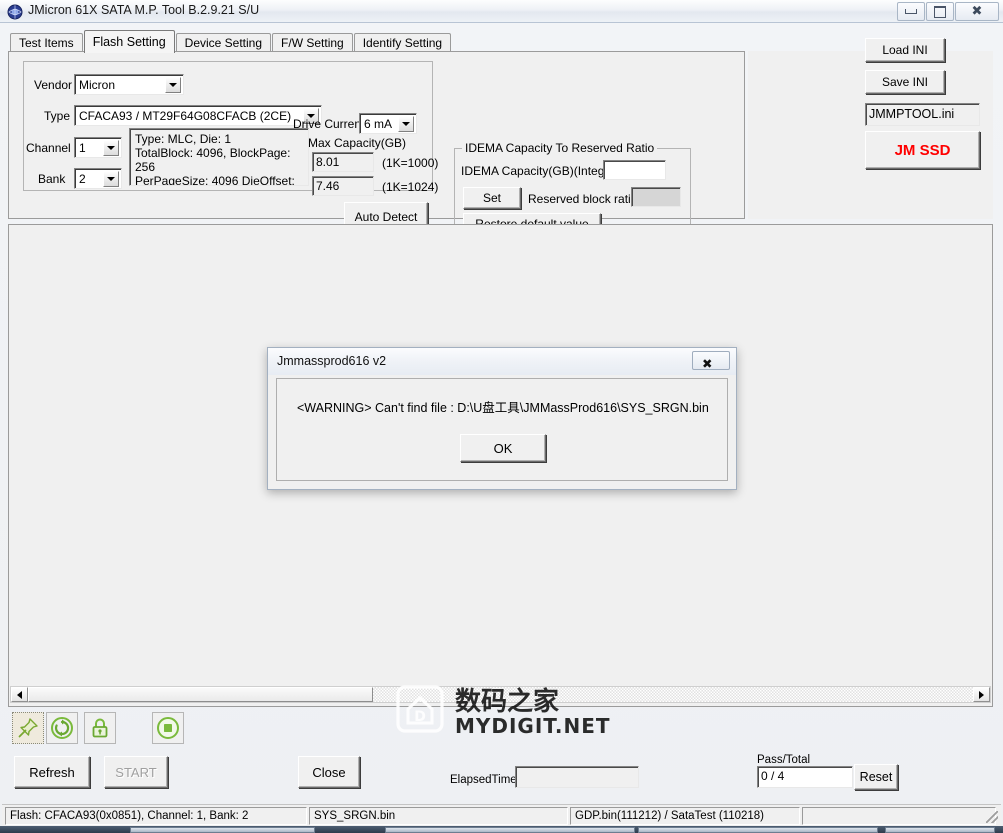 Image resolution: width=1003 pixels, height=833 pixels. Describe the element at coordinates (97, 85) in the screenshot. I see `vendor-select-value: Micron` at that location.